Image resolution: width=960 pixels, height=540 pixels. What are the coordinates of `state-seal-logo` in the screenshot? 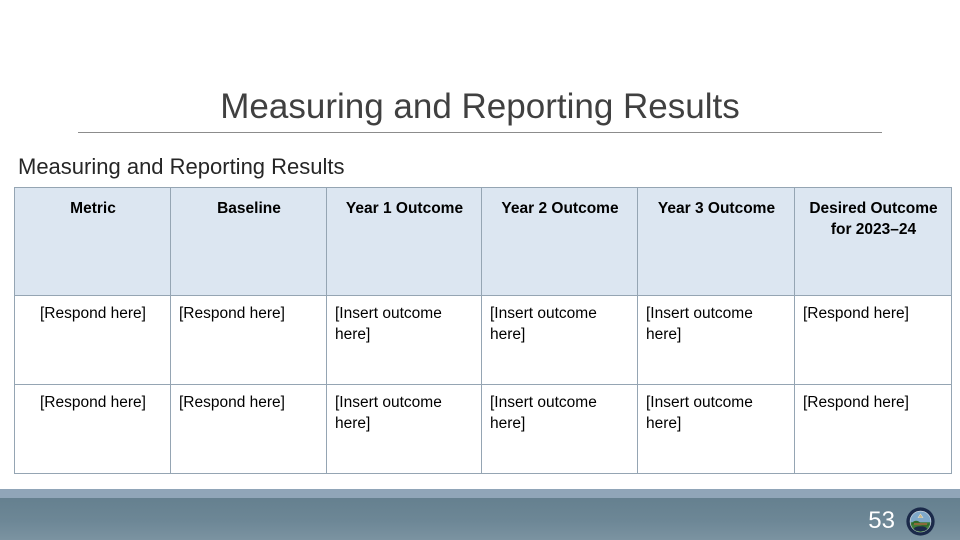 It's located at (920, 521).